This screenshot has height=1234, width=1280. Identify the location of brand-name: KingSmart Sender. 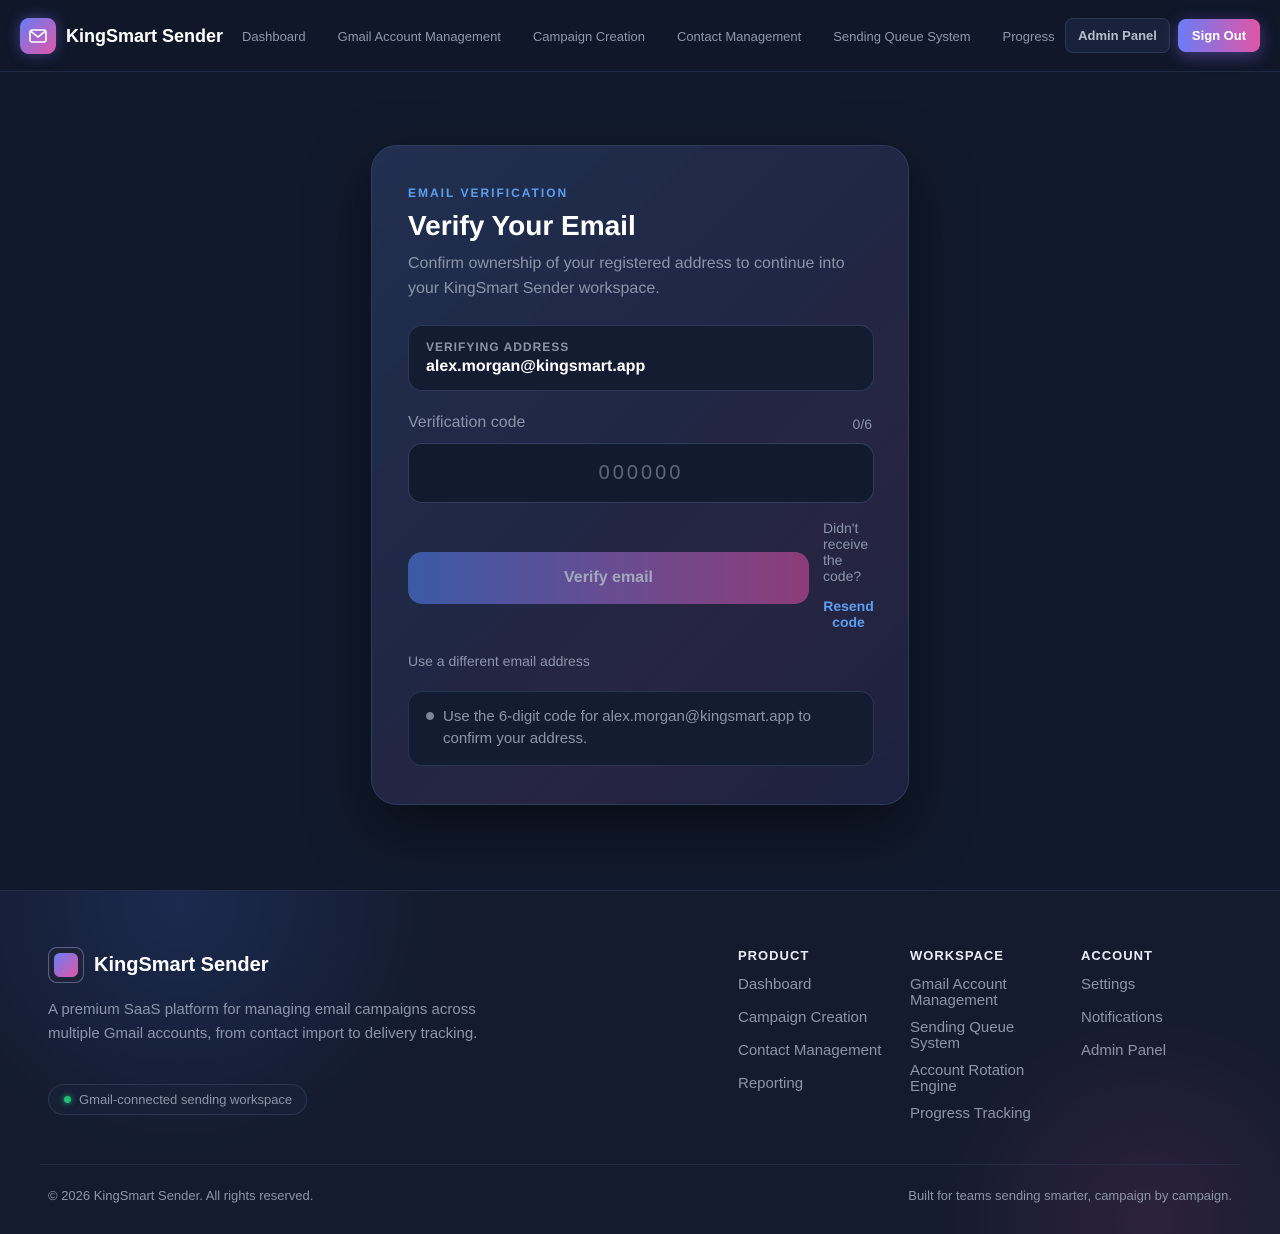
(145, 35).